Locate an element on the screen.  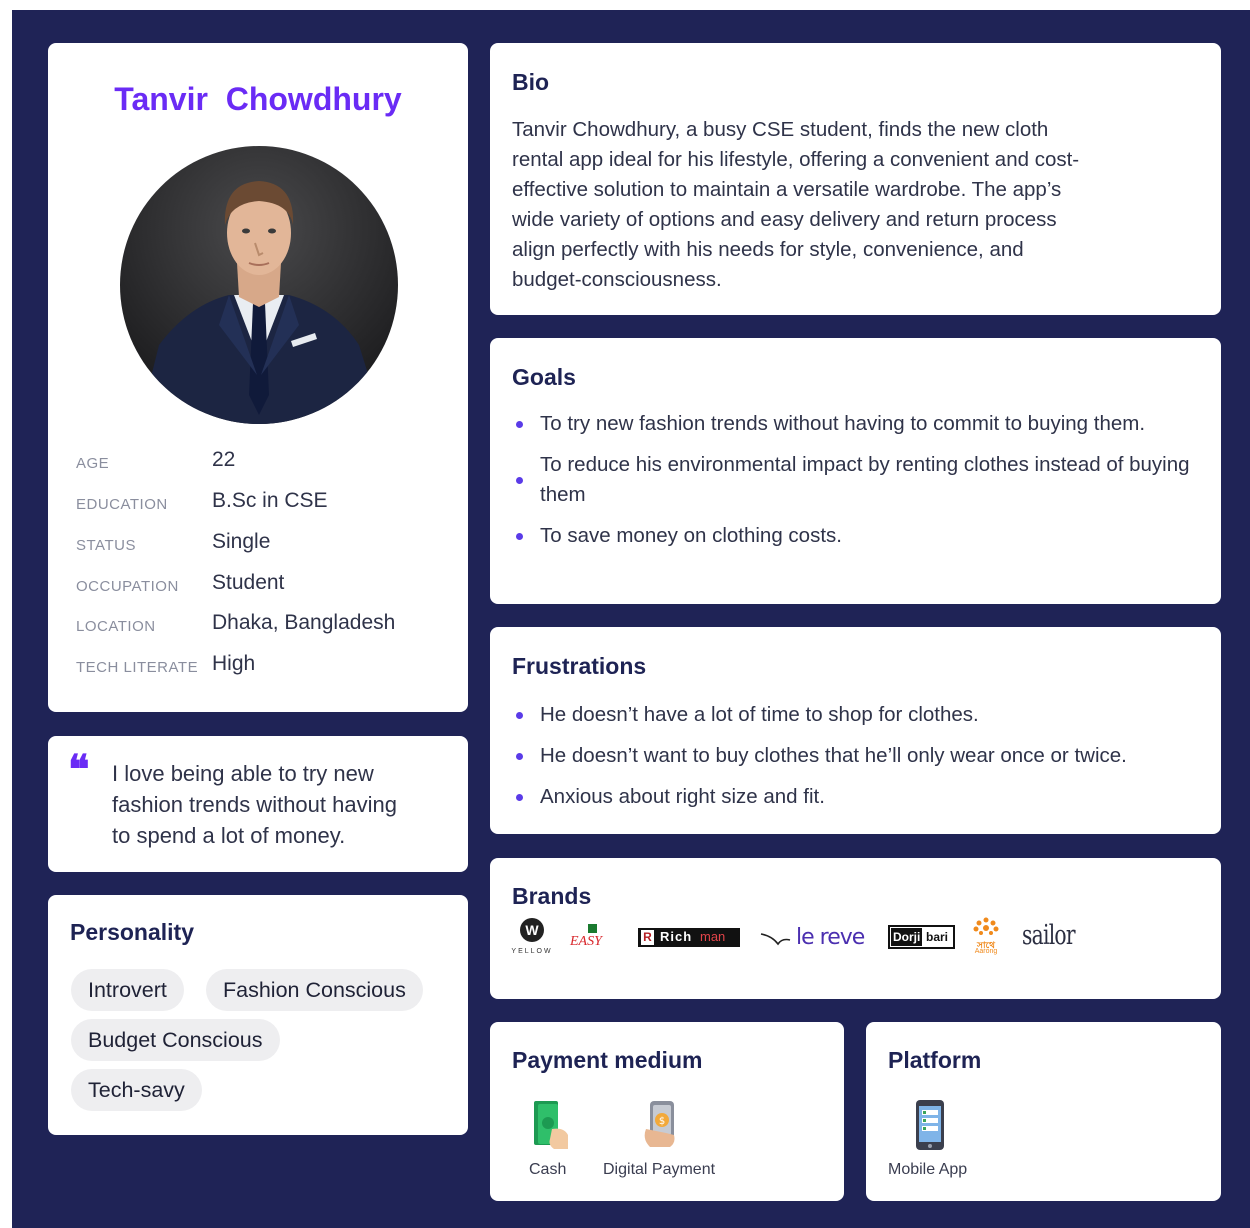
trait-chip: Budget Conscious is located at coordinates (175, 1040).